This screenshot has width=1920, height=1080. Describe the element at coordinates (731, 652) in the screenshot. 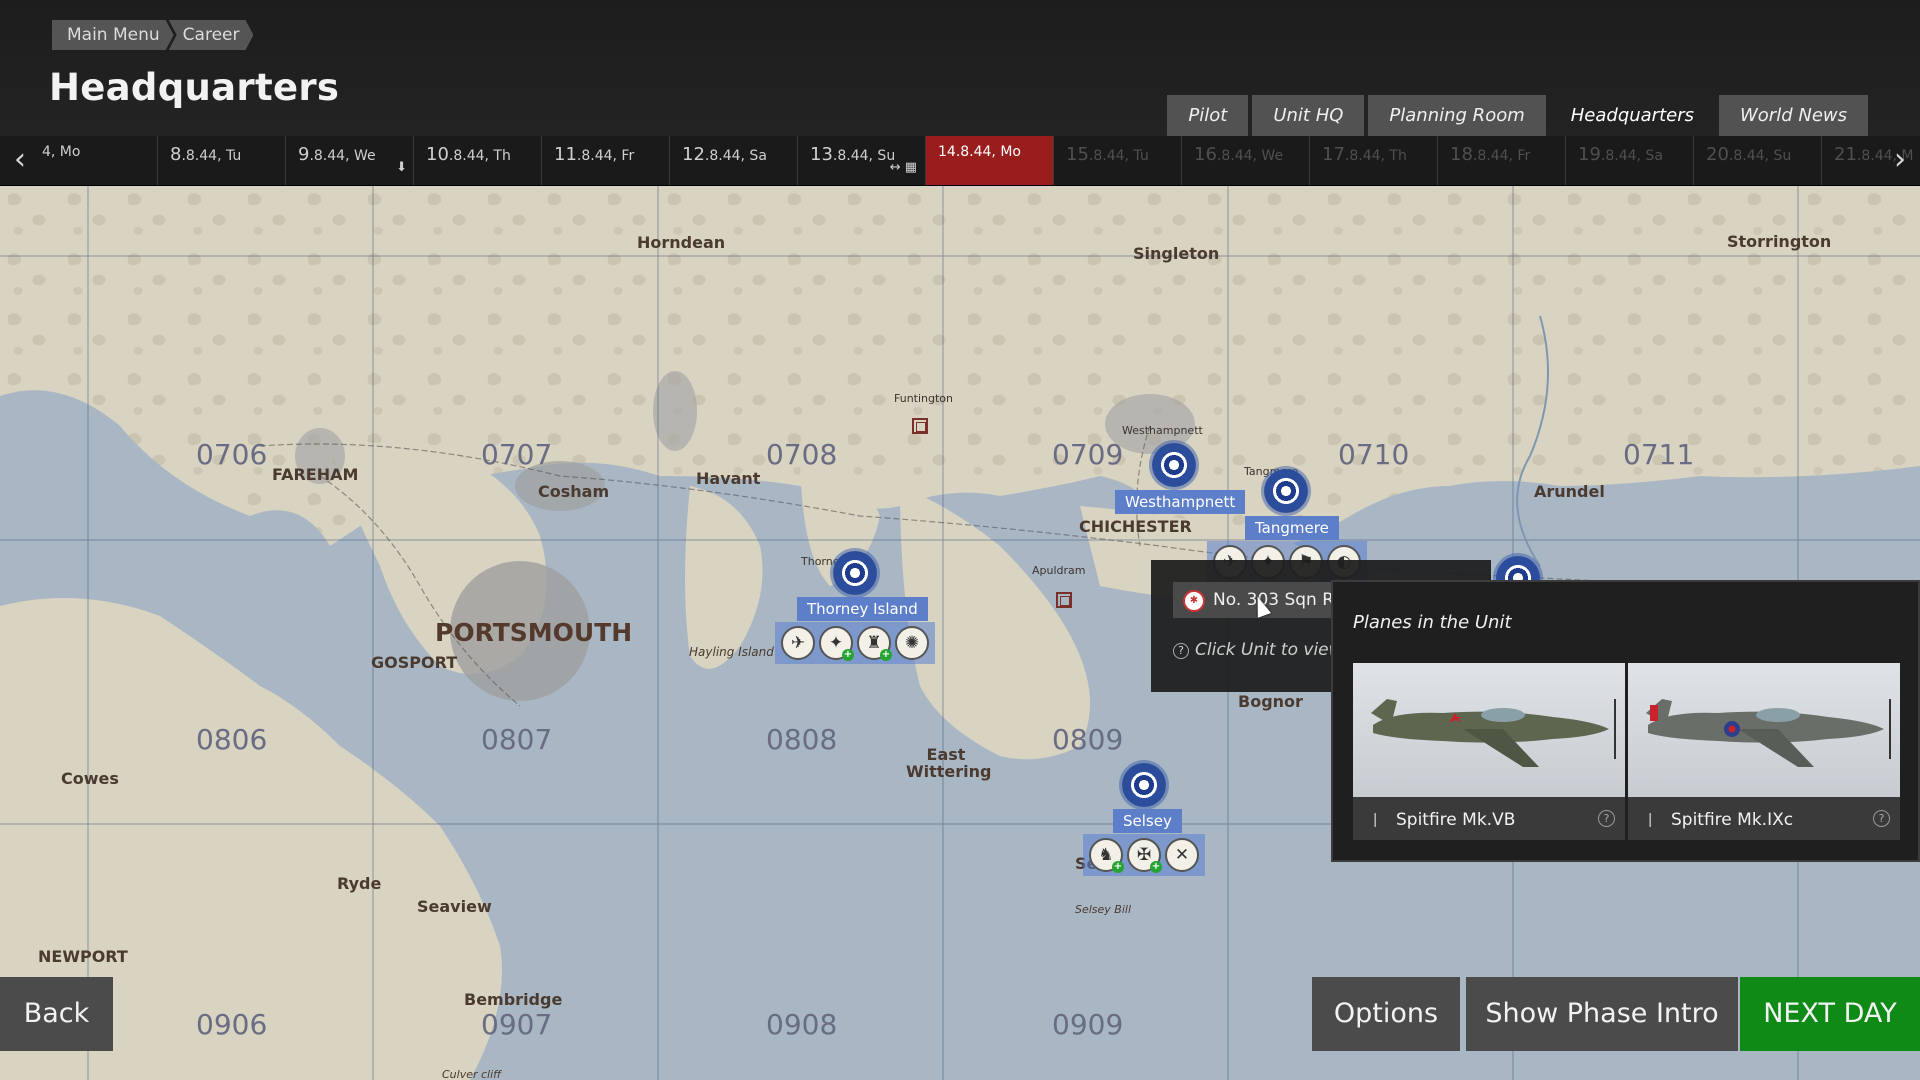

I see `place-label: Hayling Island` at that location.